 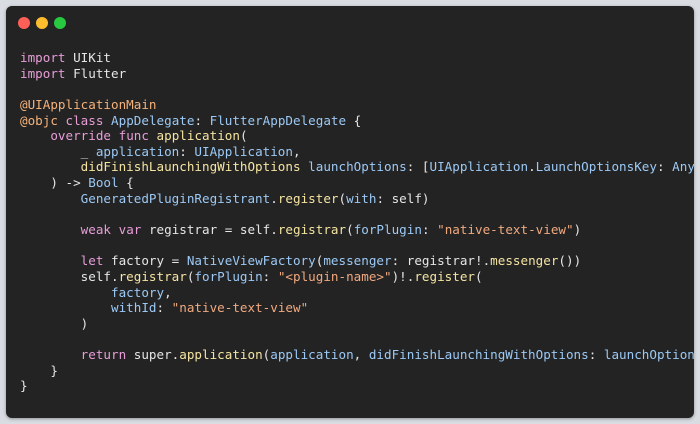 I want to click on code-line: @UIApplicationMain, so click(x=357, y=105).